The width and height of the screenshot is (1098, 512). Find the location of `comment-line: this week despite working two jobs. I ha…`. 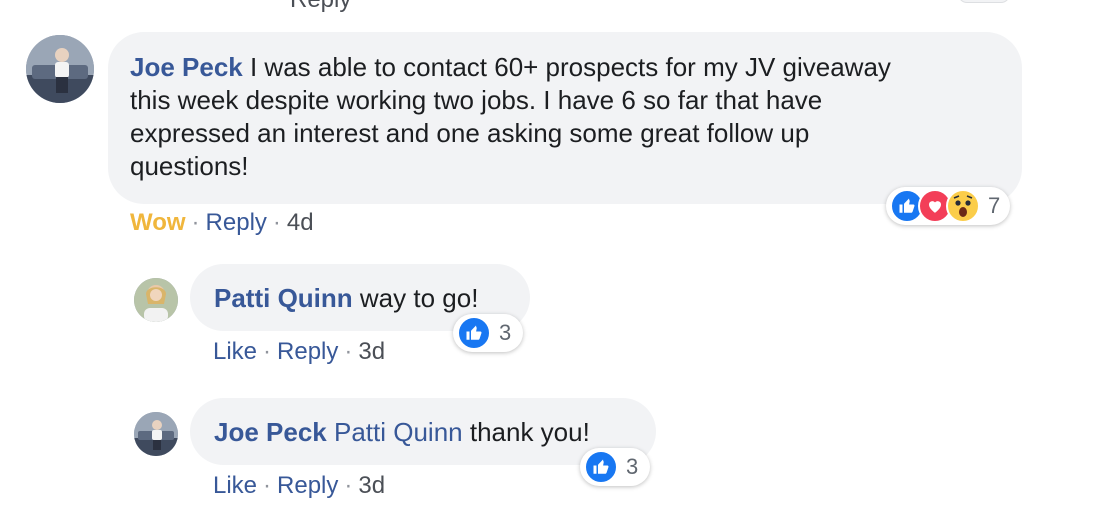

comment-line: this week despite working two jobs. I ha… is located at coordinates (476, 100).